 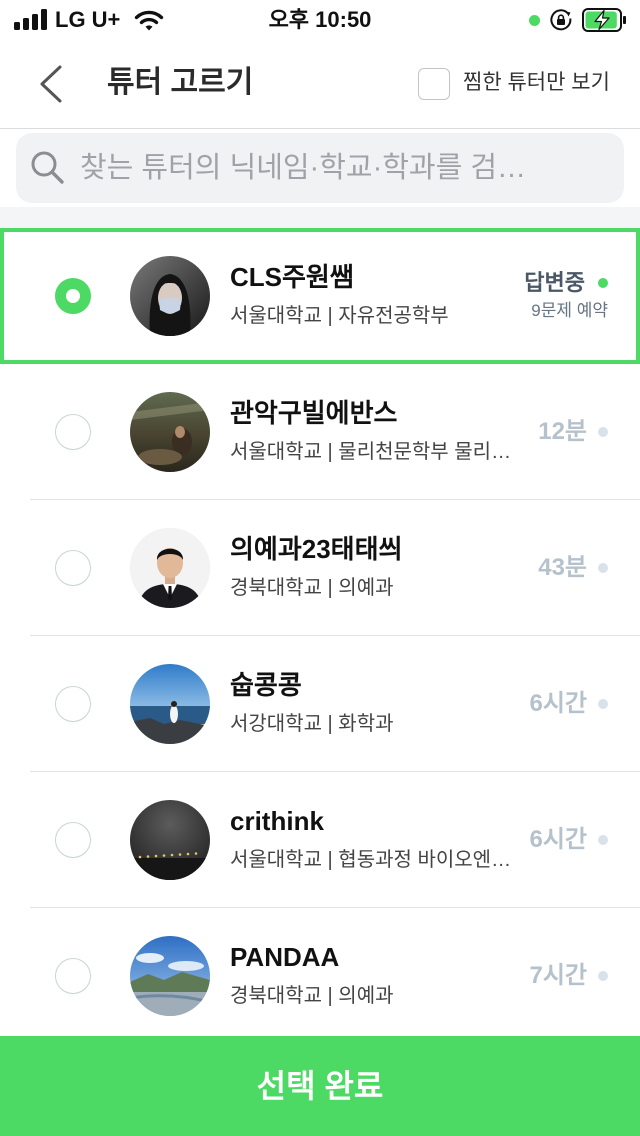 I want to click on search-bar, so click(x=320, y=168).